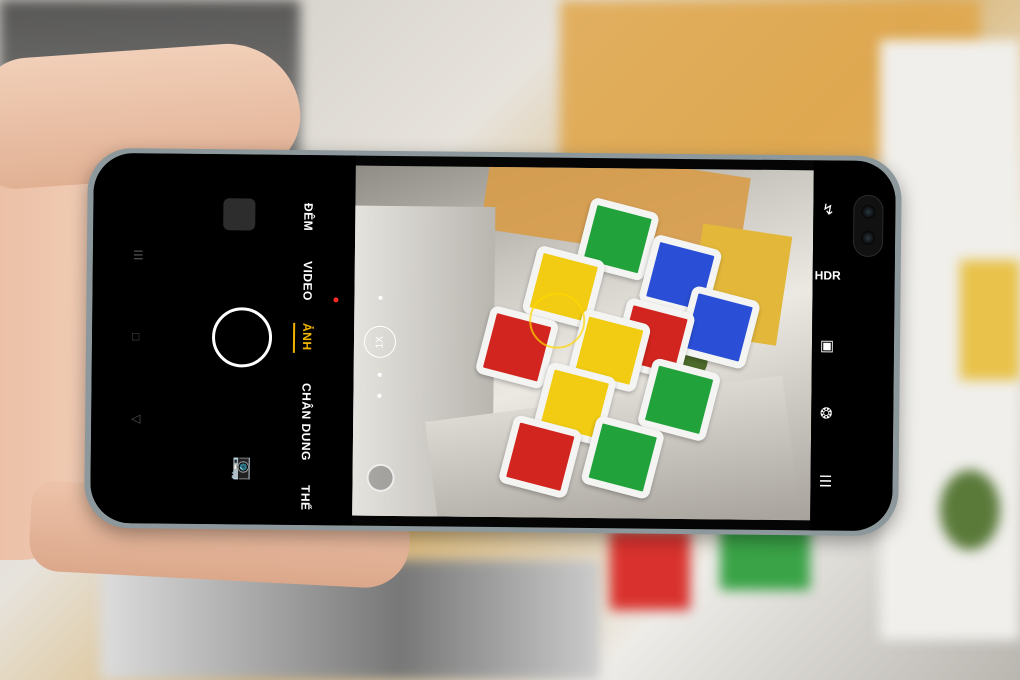 Image resolution: width=1020 pixels, height=680 pixels. I want to click on switch-camera-icon: 📷, so click(238, 468).